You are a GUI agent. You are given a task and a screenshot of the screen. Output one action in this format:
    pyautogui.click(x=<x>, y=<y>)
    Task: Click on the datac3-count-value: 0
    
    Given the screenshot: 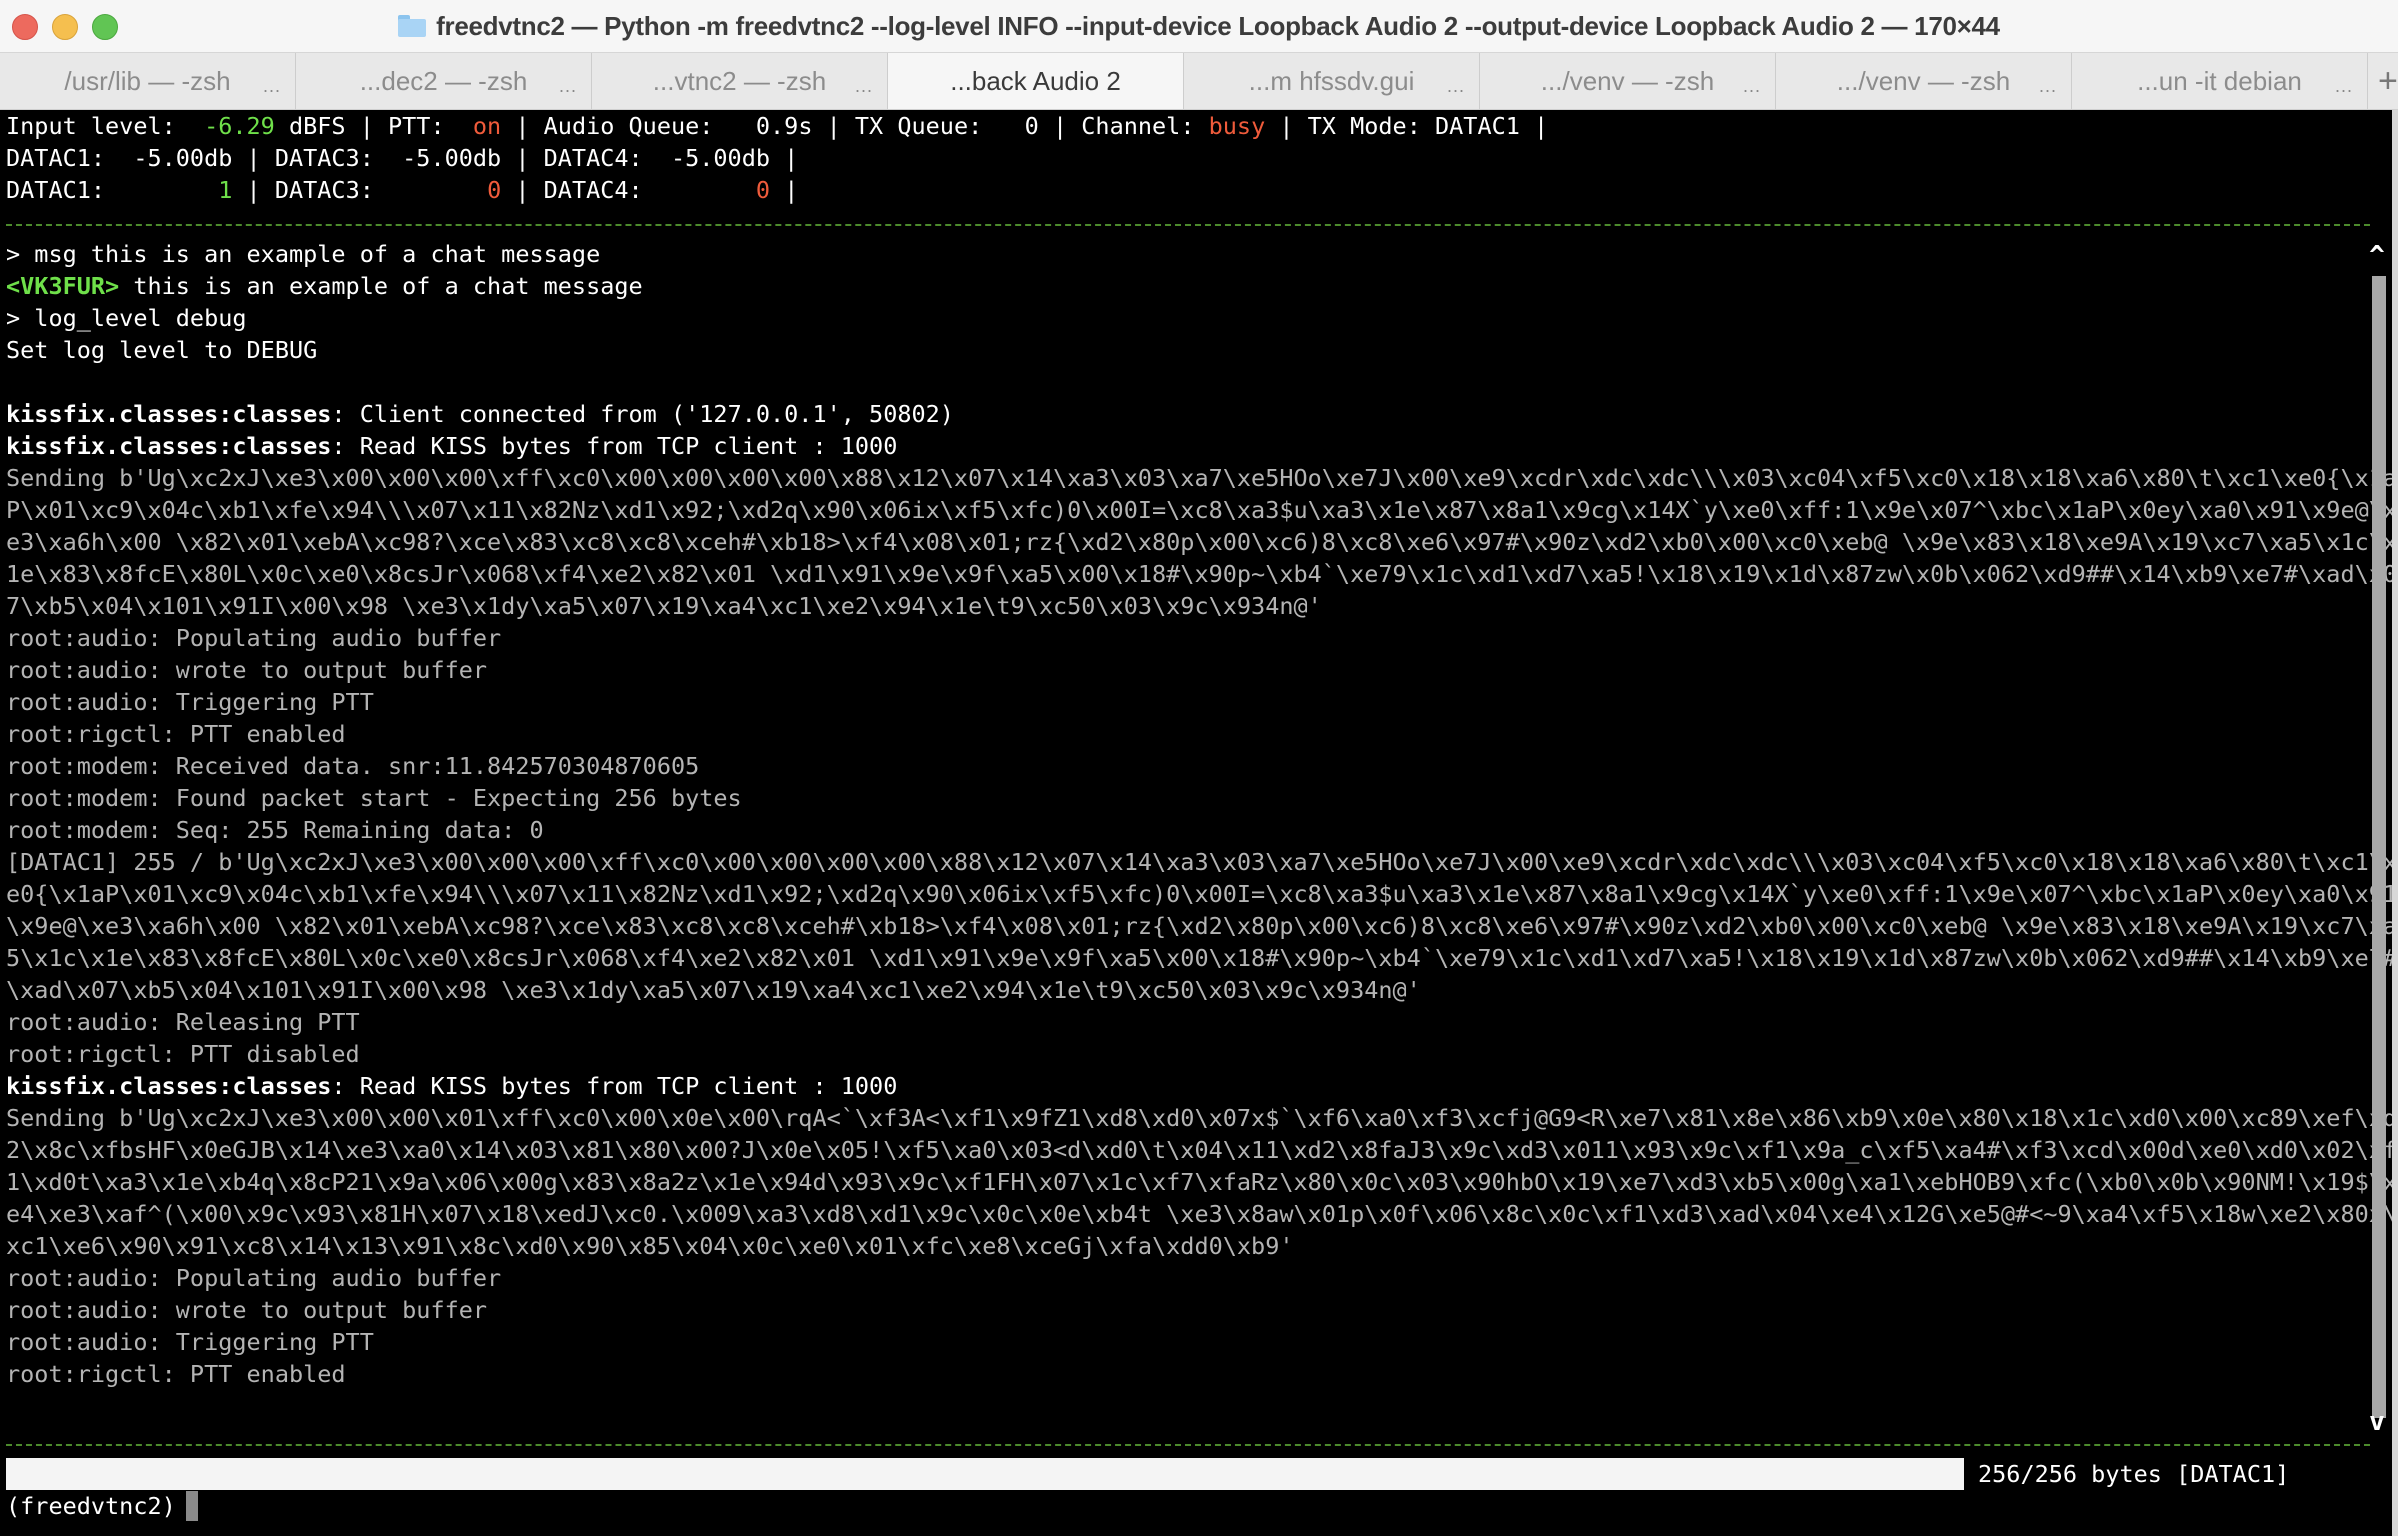 What is the action you would take?
    pyautogui.click(x=494, y=190)
    